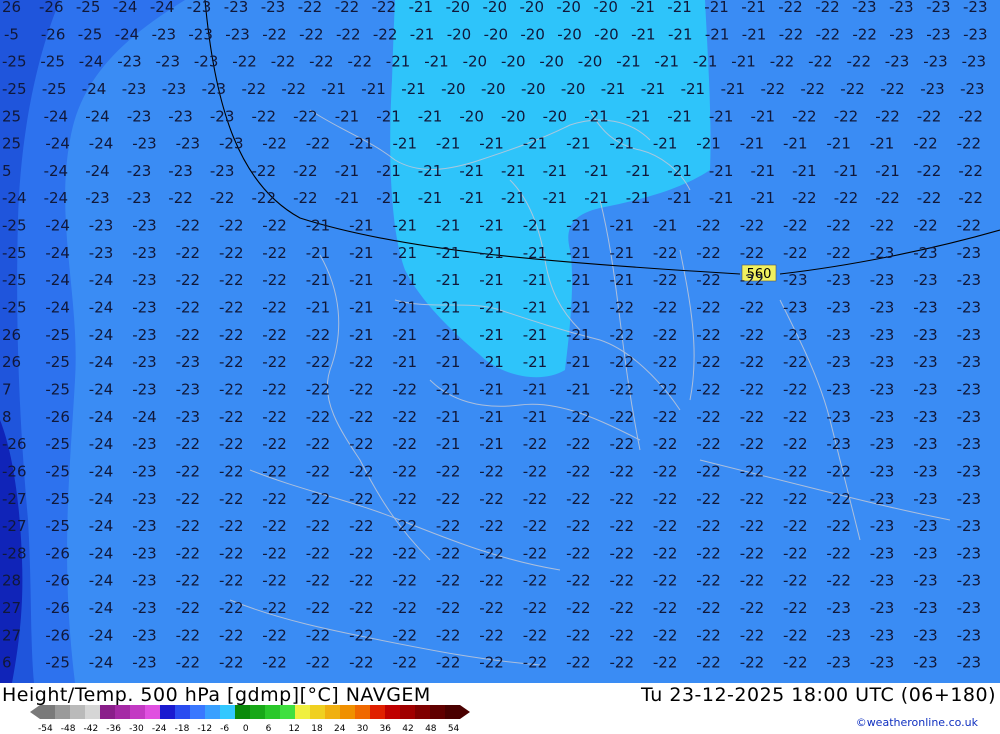  What do you see at coordinates (917, 722) in the screenshot?
I see `credit-link: ©weatheronline.co.uk` at bounding box center [917, 722].